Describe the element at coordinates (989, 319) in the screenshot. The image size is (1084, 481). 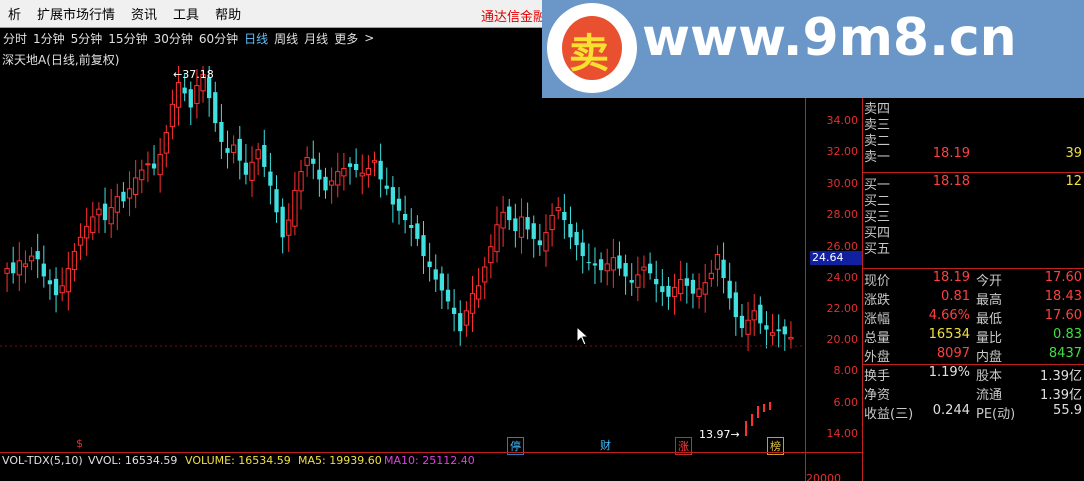
I see `stat-label: 最低` at that location.